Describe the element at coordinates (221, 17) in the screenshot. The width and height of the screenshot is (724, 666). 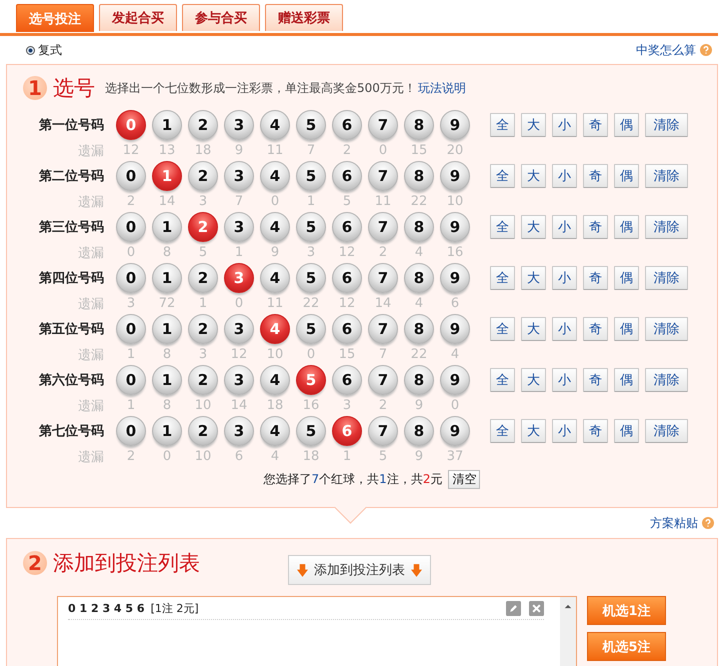
I see `tab: 参与合买` at that location.